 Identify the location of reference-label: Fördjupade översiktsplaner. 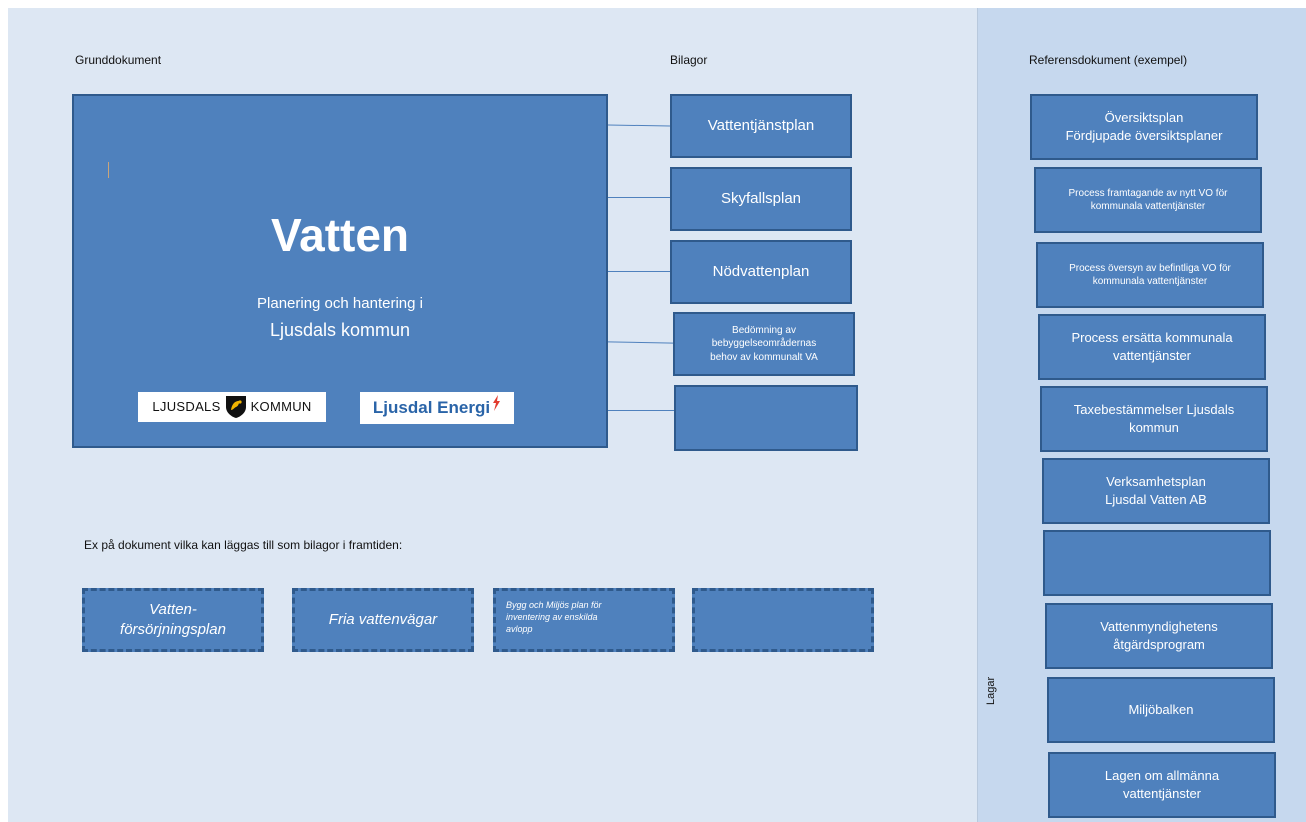
(1144, 135).